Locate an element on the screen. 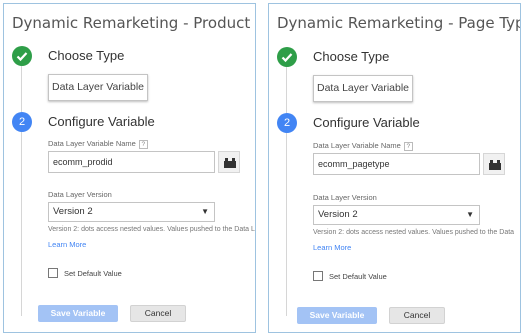  title-row: Dynamic Remarketing - Page Type is located at coordinates (398, 25).